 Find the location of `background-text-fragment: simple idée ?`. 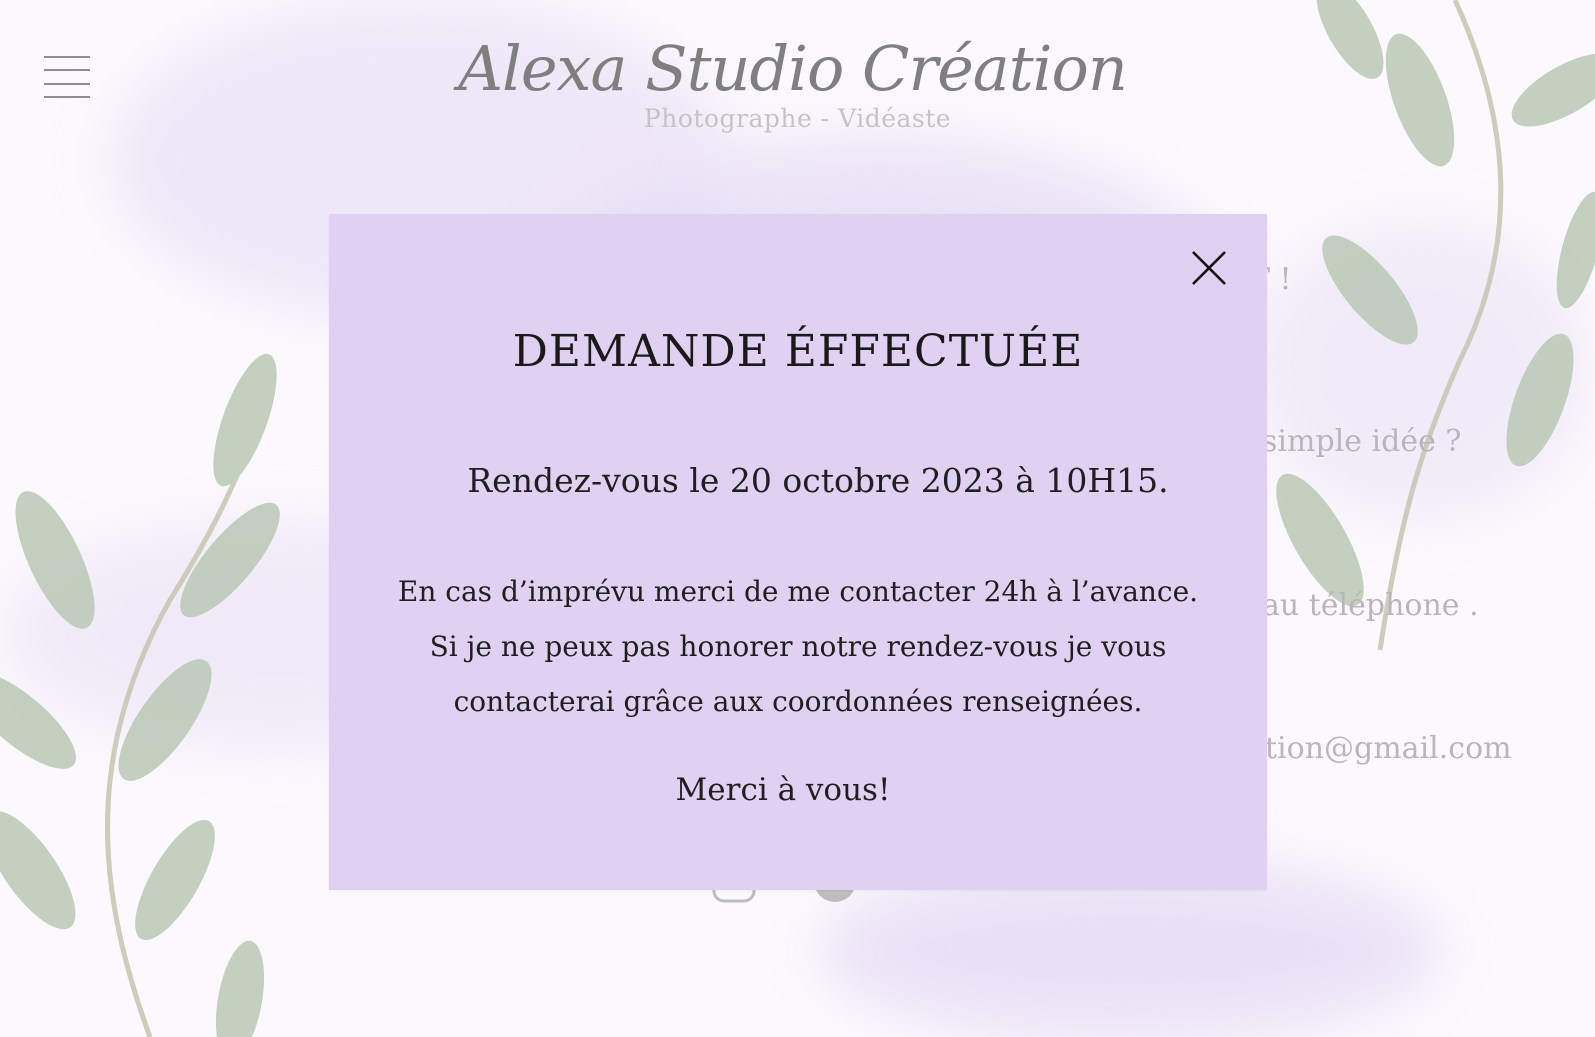

background-text-fragment: simple idée ? is located at coordinates (1362, 441).